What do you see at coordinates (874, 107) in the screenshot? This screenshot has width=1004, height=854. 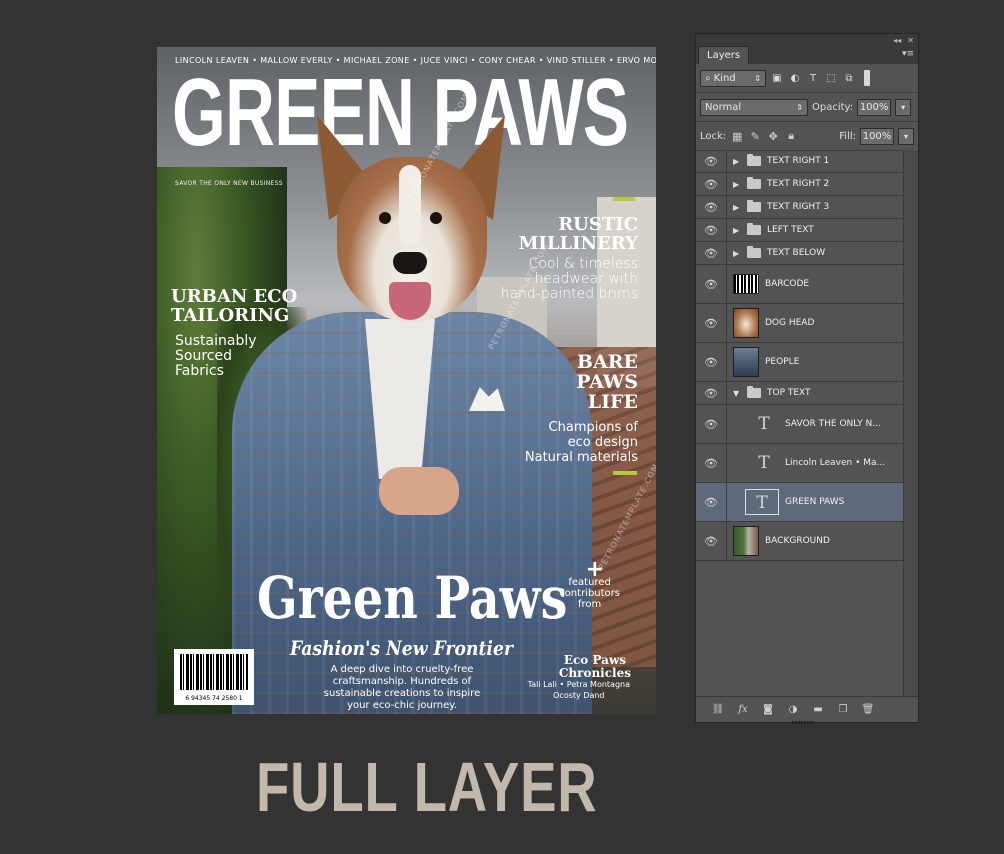 I see `opacity-input: 100%` at bounding box center [874, 107].